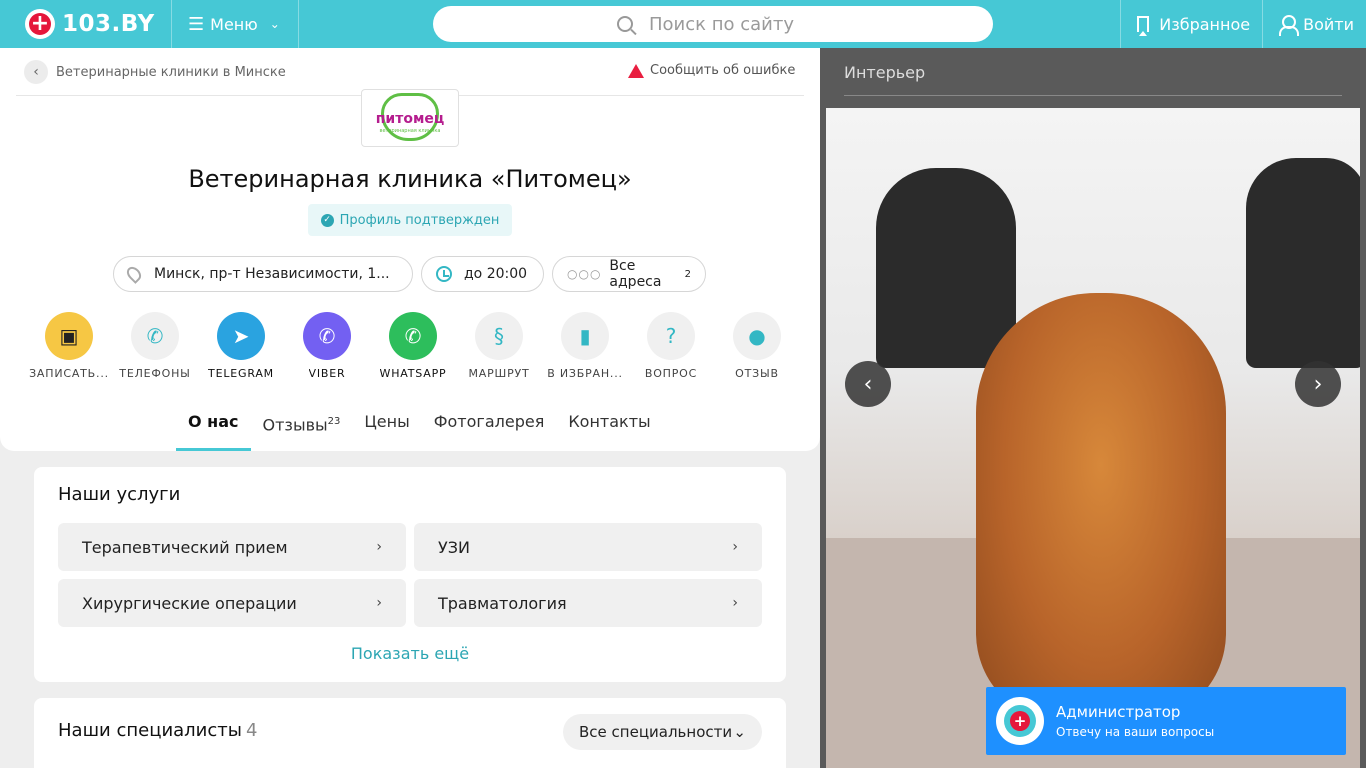 The width and height of the screenshot is (1366, 768). Describe the element at coordinates (454, 547) in the screenshot. I see `service-label: УЗИ` at that location.